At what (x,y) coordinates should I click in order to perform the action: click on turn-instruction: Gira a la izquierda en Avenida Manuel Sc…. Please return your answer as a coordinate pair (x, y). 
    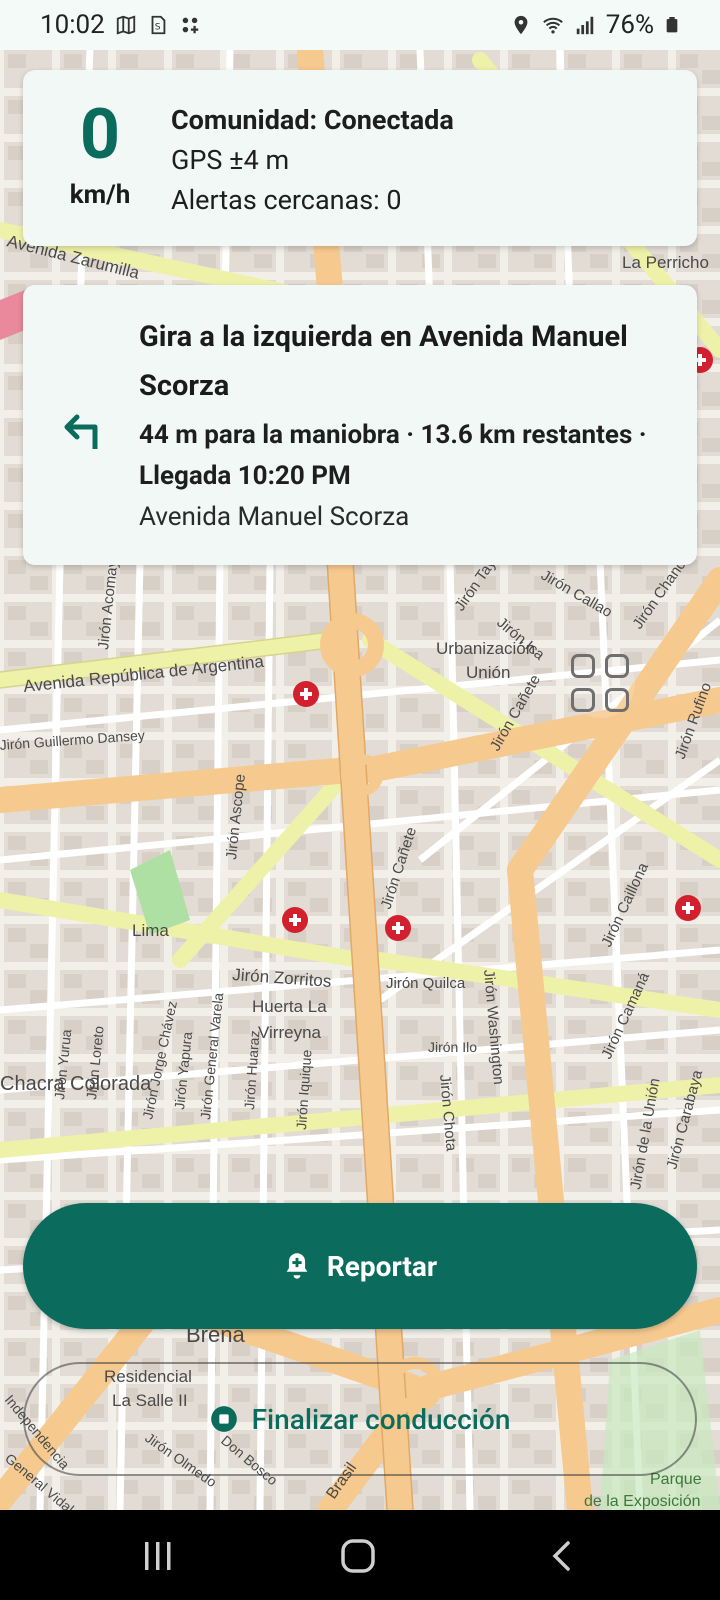
    Looking at the image, I should click on (383, 361).